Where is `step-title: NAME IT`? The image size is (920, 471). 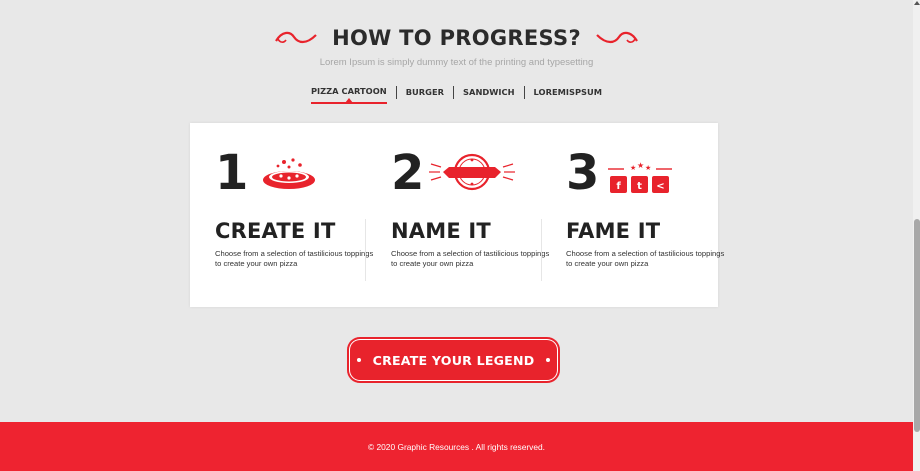 step-title: NAME IT is located at coordinates (441, 231).